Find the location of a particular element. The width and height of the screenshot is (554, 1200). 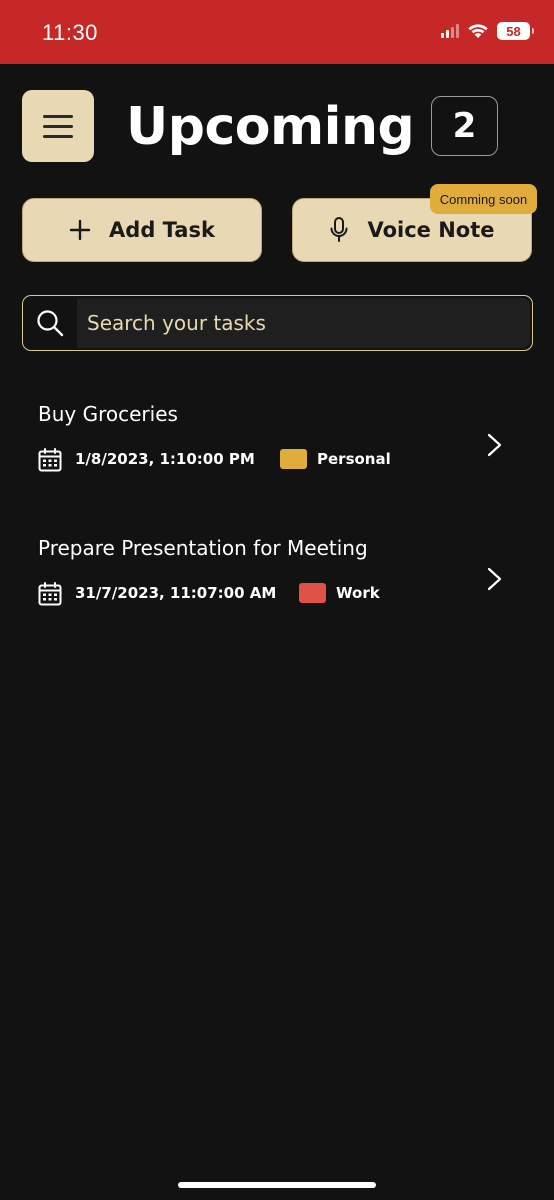

header: Upcoming 2 is located at coordinates (277, 124).